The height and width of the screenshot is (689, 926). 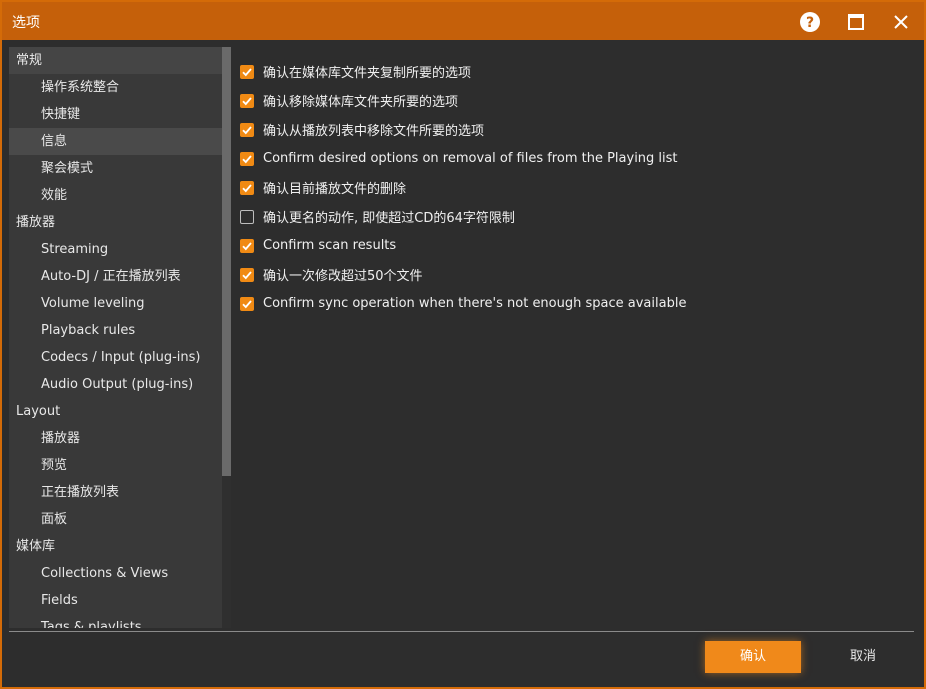 I want to click on option-label: Confirm scan results, so click(x=330, y=245).